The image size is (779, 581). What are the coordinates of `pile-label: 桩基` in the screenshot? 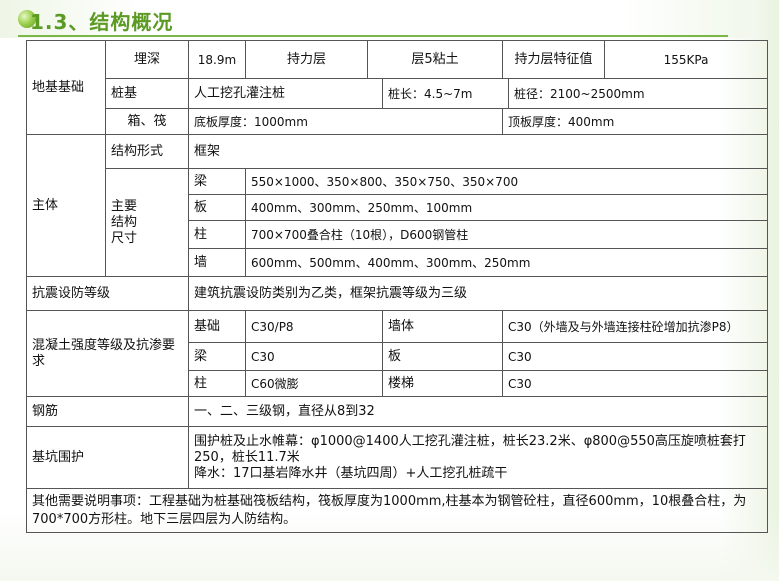 It's located at (147, 93).